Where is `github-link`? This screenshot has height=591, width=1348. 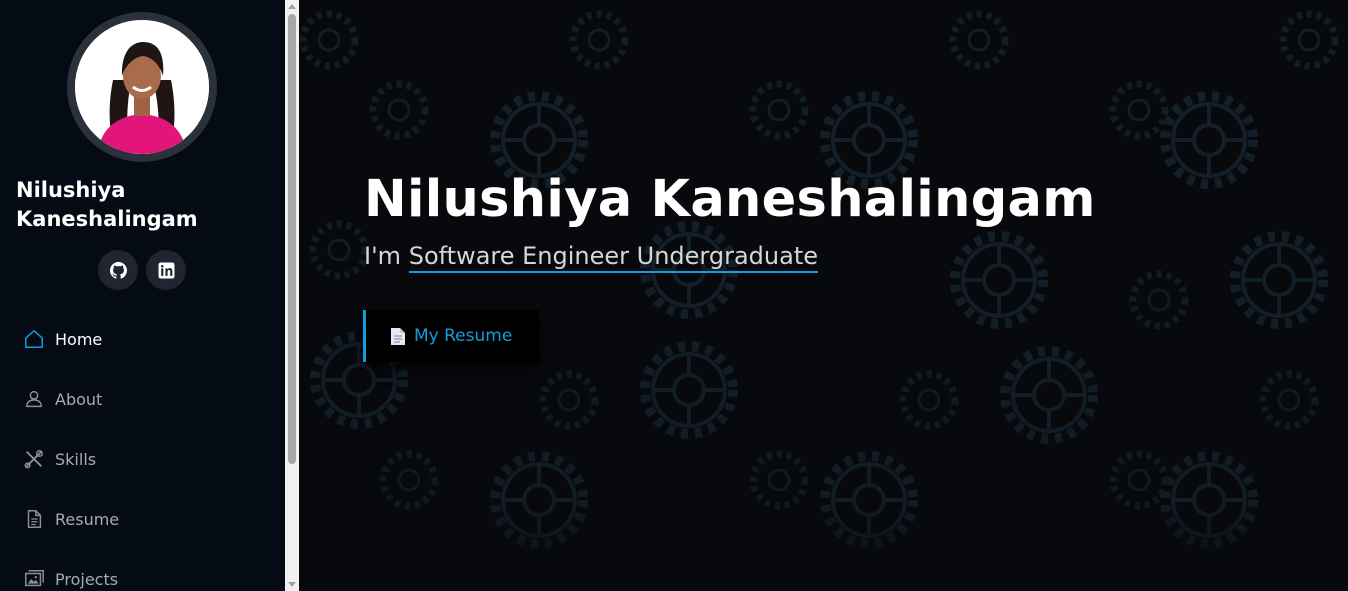
github-link is located at coordinates (118, 270).